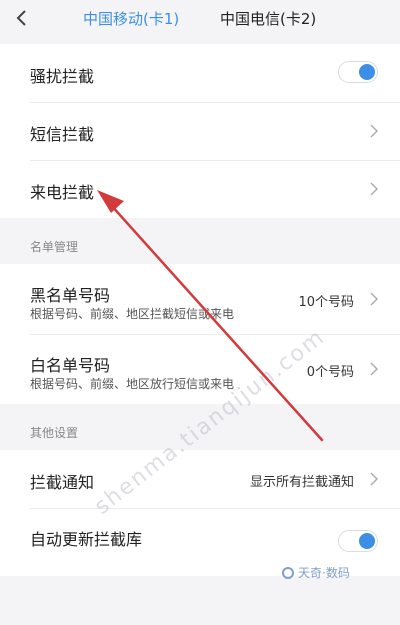 The width and height of the screenshot is (400, 625). I want to click on whitelist-description: 根据号码、前缀、地区放行短信或来电, so click(132, 384).